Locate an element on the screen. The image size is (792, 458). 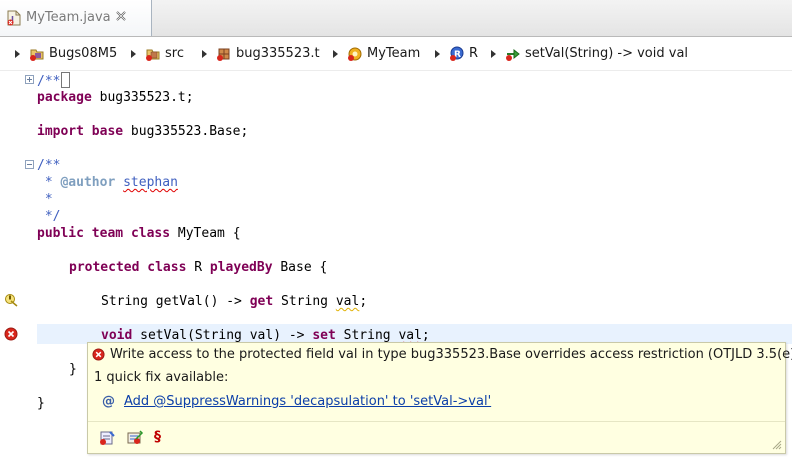
code-line: import base bug335523.Base; is located at coordinates (143, 131).